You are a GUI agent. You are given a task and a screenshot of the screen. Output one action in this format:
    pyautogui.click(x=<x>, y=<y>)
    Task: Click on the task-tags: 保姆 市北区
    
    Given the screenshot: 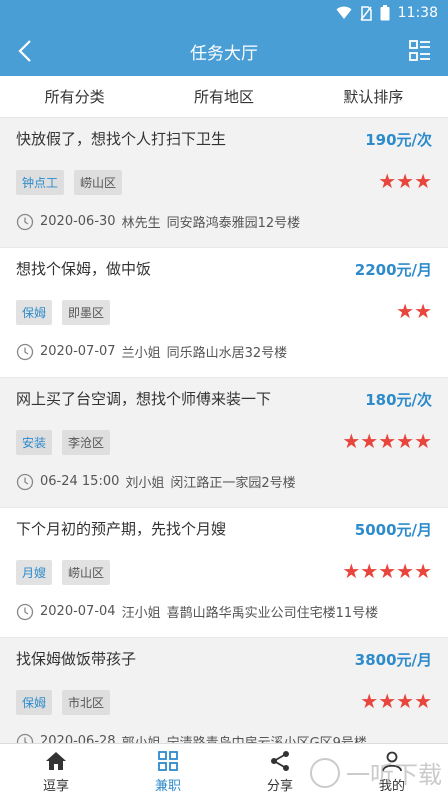 What is the action you would take?
    pyautogui.click(x=63, y=702)
    